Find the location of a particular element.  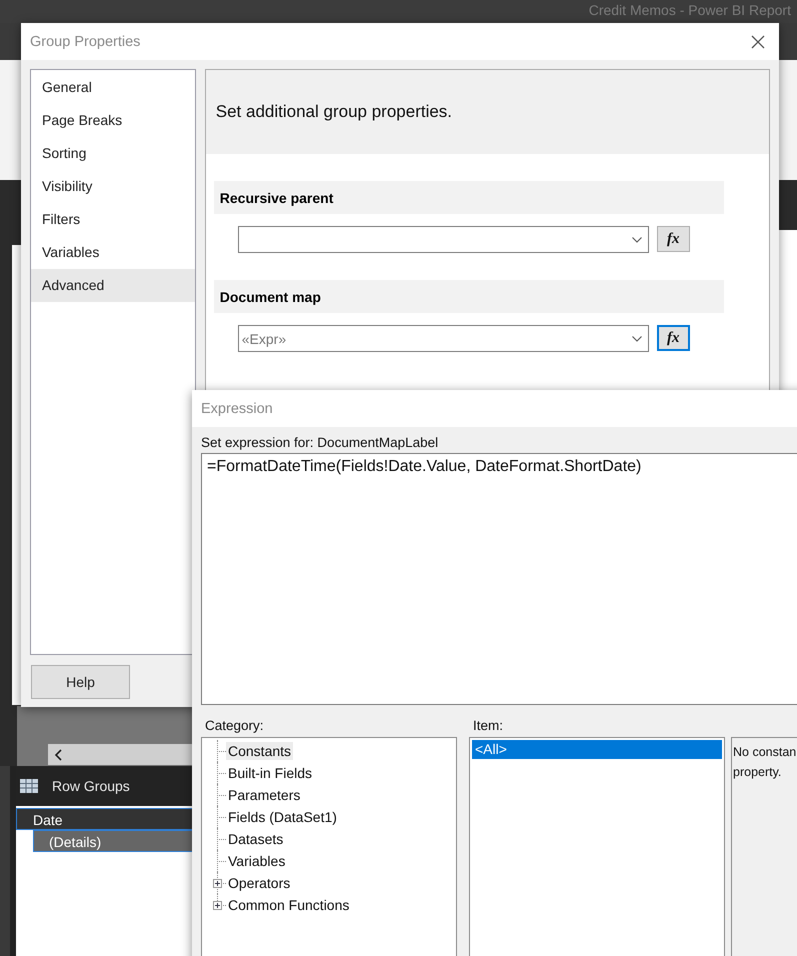

page-list-item: Filters is located at coordinates (113, 219).